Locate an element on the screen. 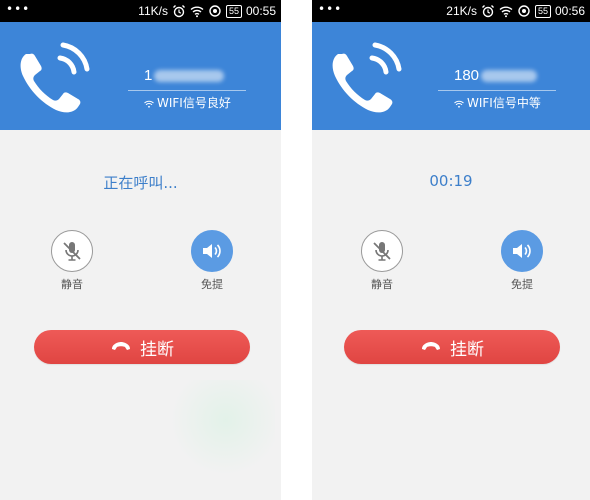 The image size is (590, 500). caller-info: 1 WIFI信号良好 is located at coordinates (187, 88).